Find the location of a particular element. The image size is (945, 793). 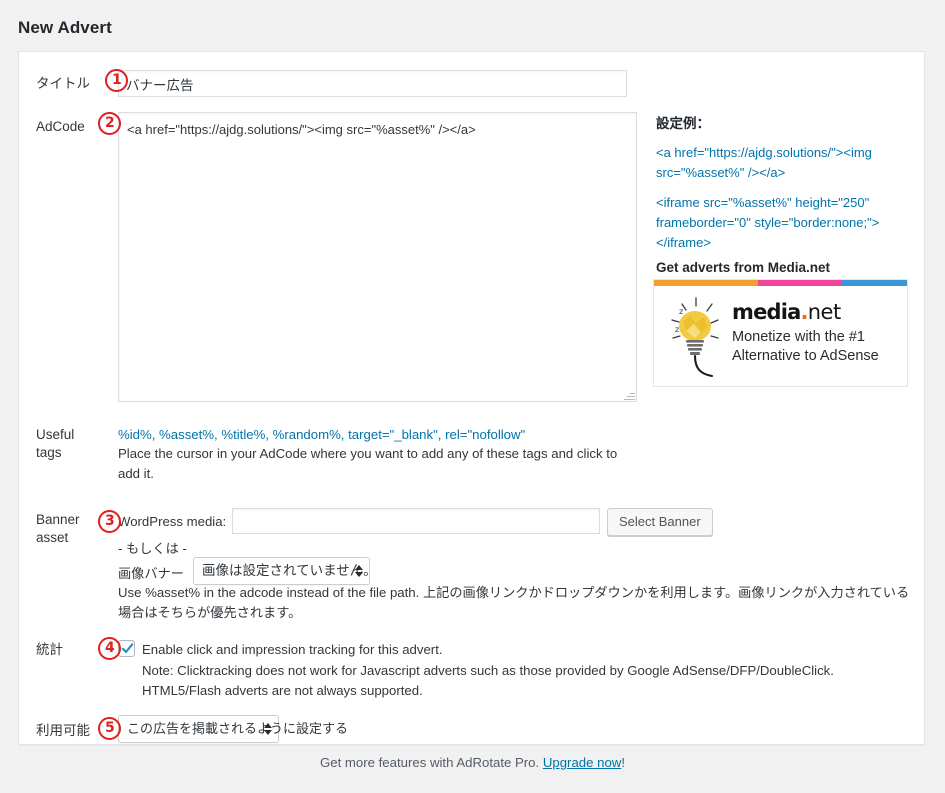

footer-text-after: ! is located at coordinates (623, 762).